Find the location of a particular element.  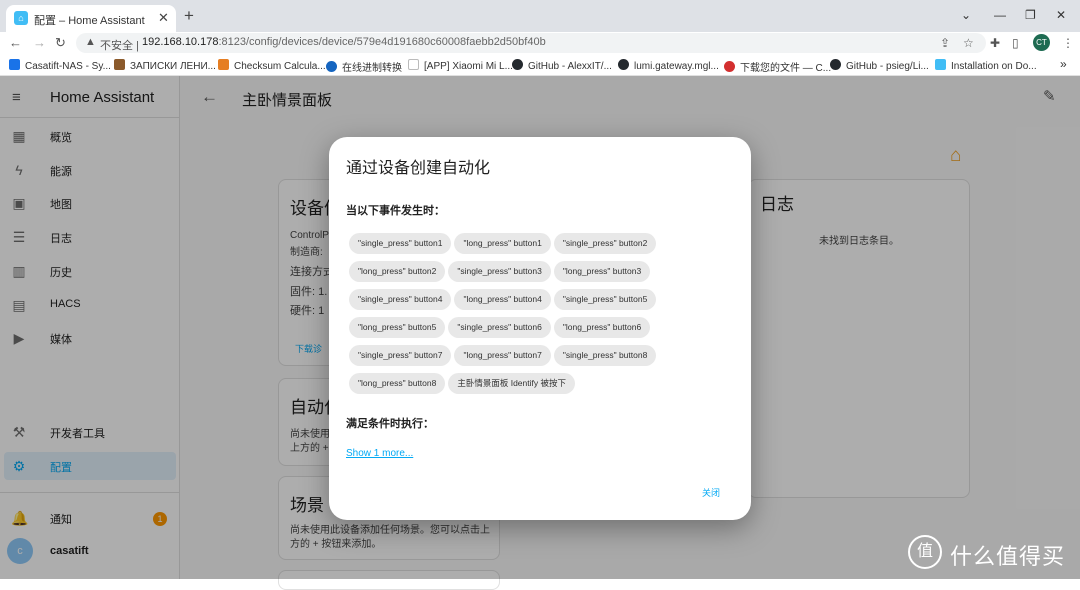

reload-icon: ↻ is located at coordinates (60, 43).